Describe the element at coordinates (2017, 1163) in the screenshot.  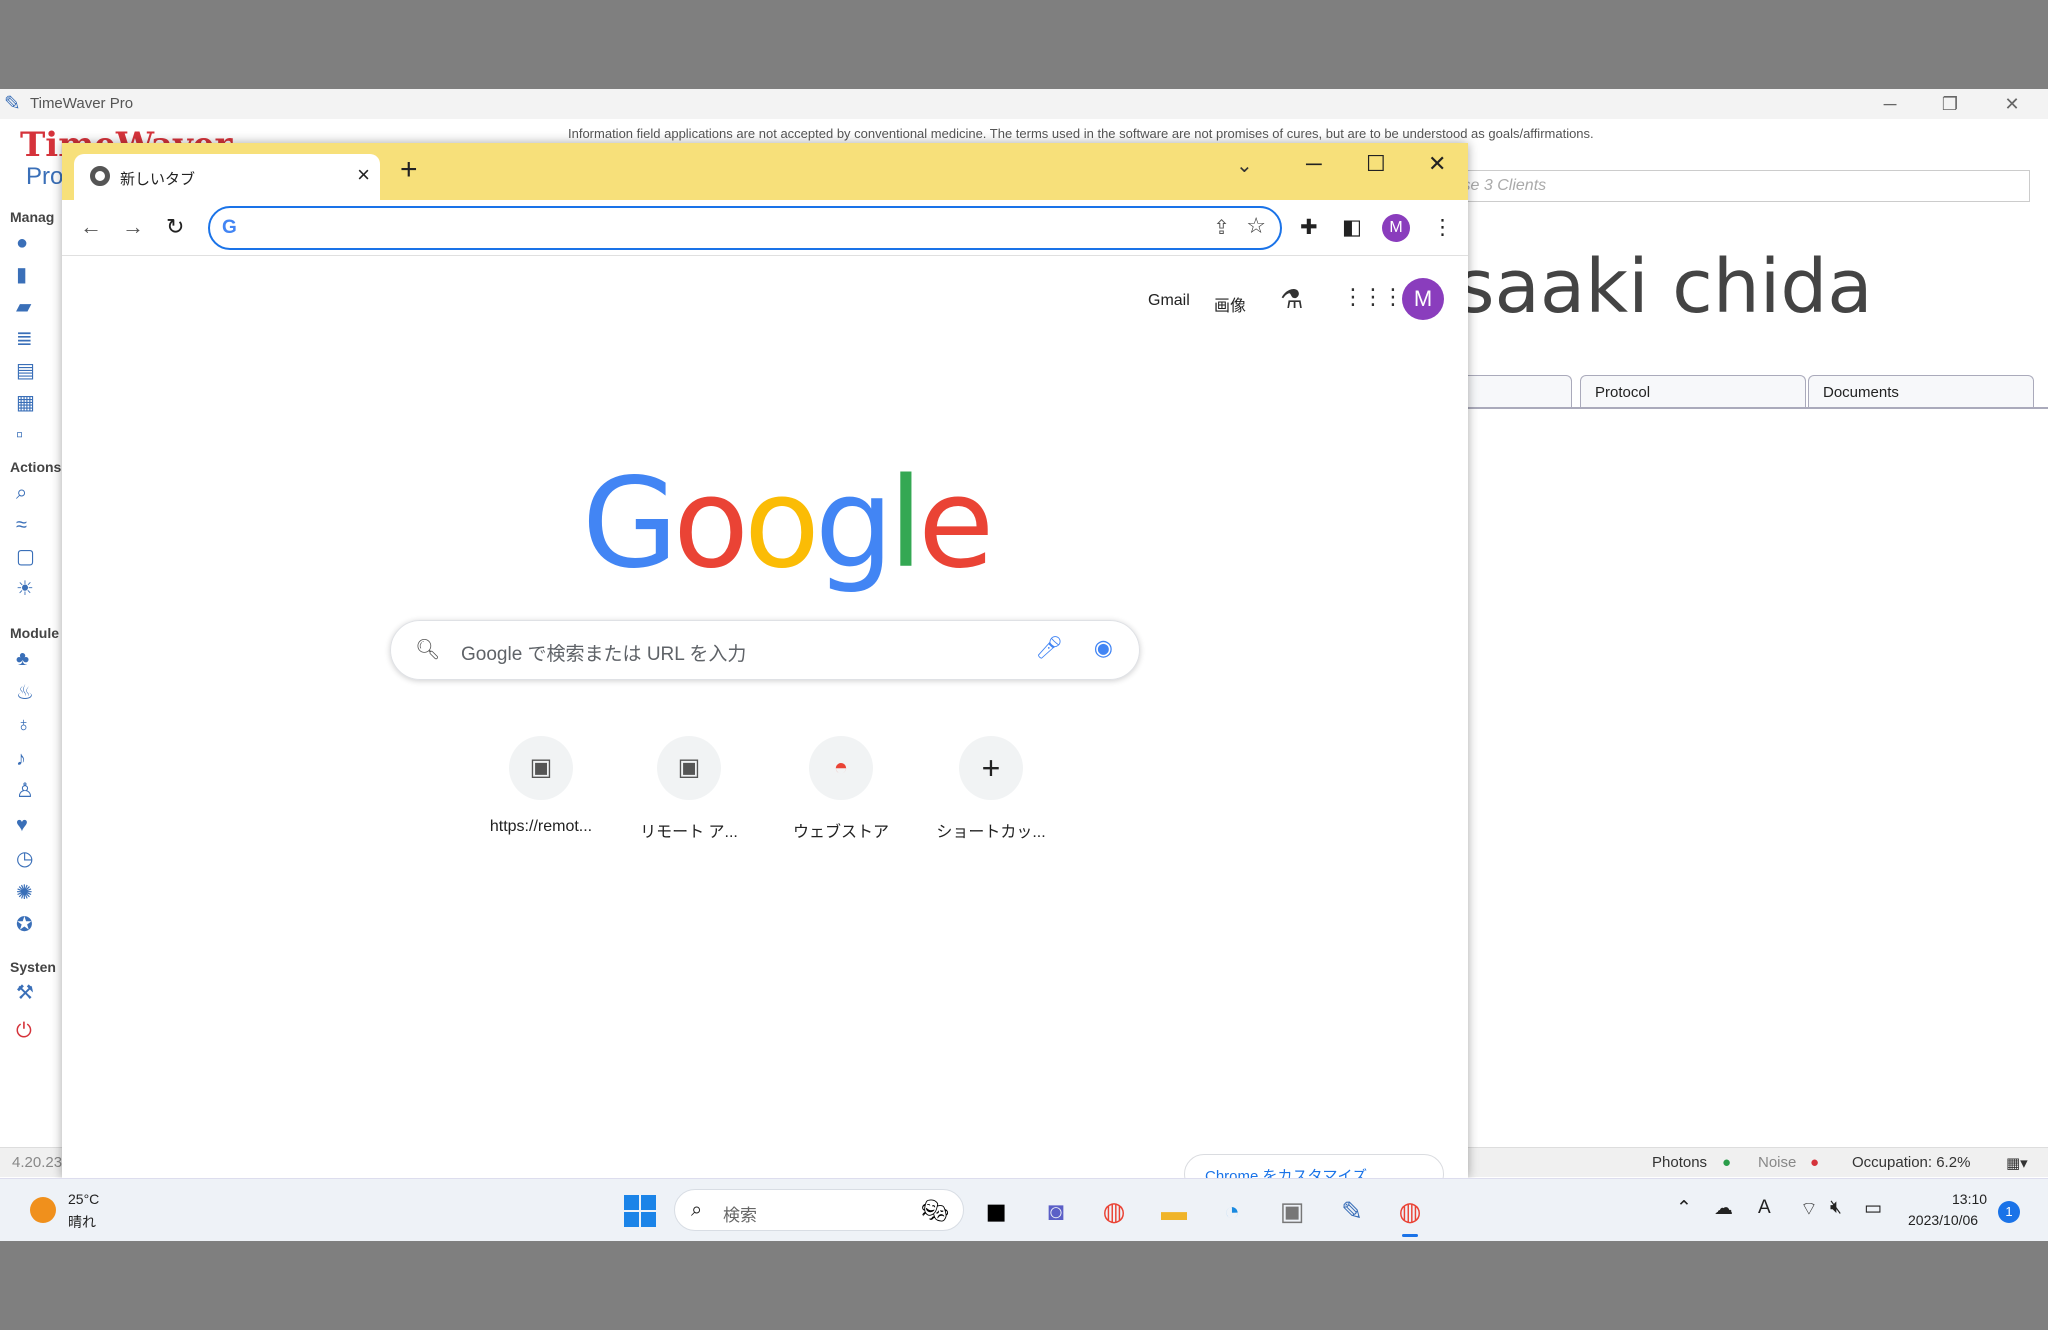
I see `flag-icon: ▦▾` at that location.